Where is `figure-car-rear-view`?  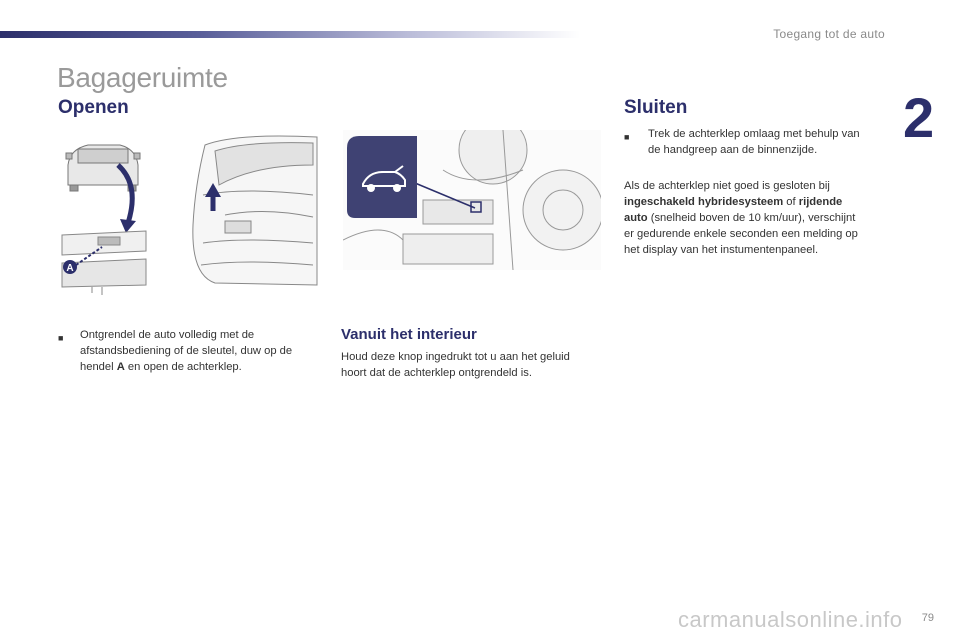 figure-car-rear-view is located at coordinates (255, 210).